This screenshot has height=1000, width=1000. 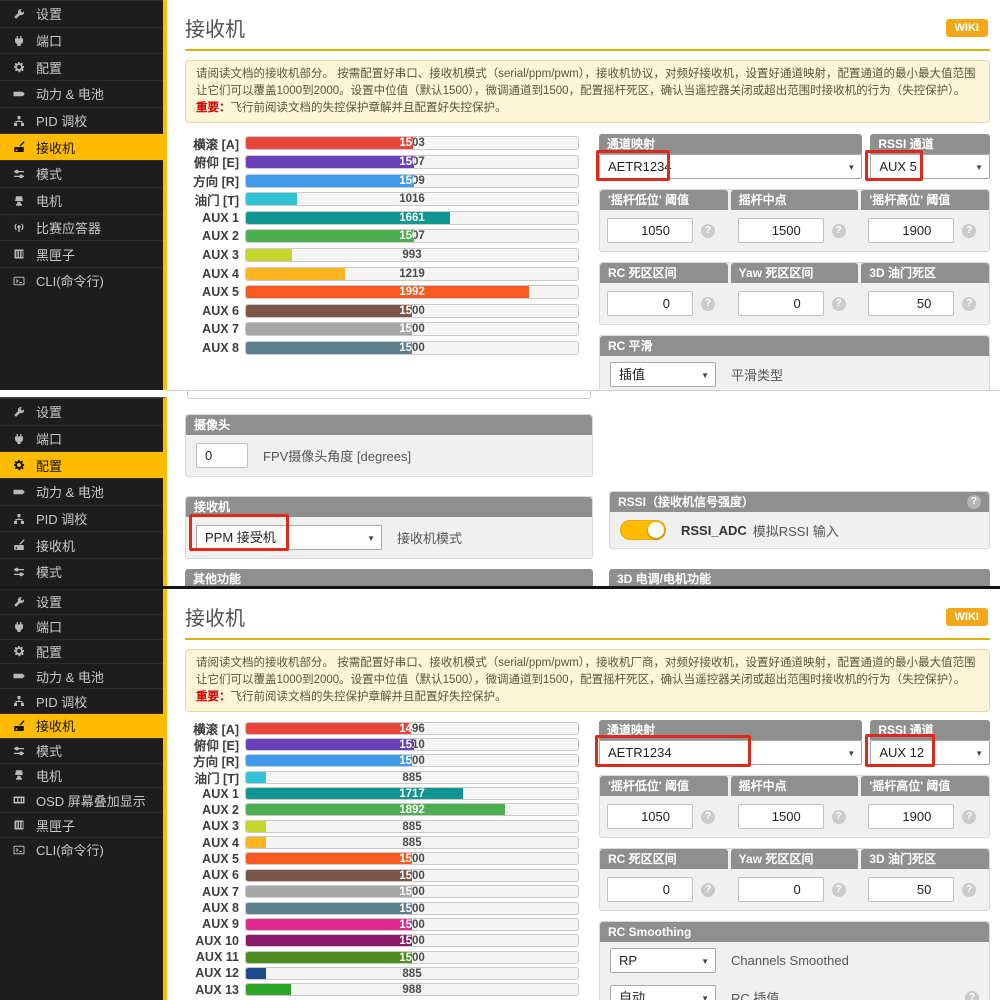 What do you see at coordinates (412, 843) in the screenshot?
I see `channel-bar-track: 885 885` at bounding box center [412, 843].